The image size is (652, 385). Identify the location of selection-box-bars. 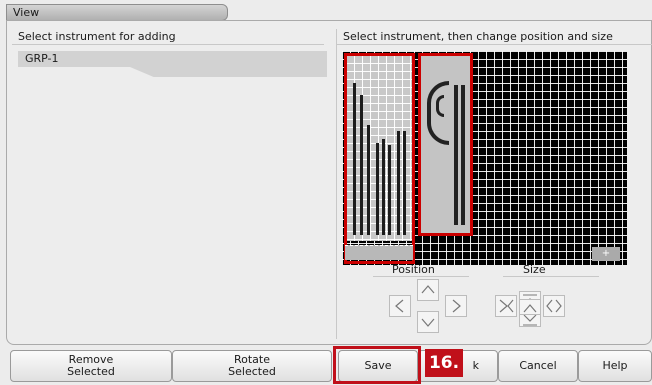
(379, 158).